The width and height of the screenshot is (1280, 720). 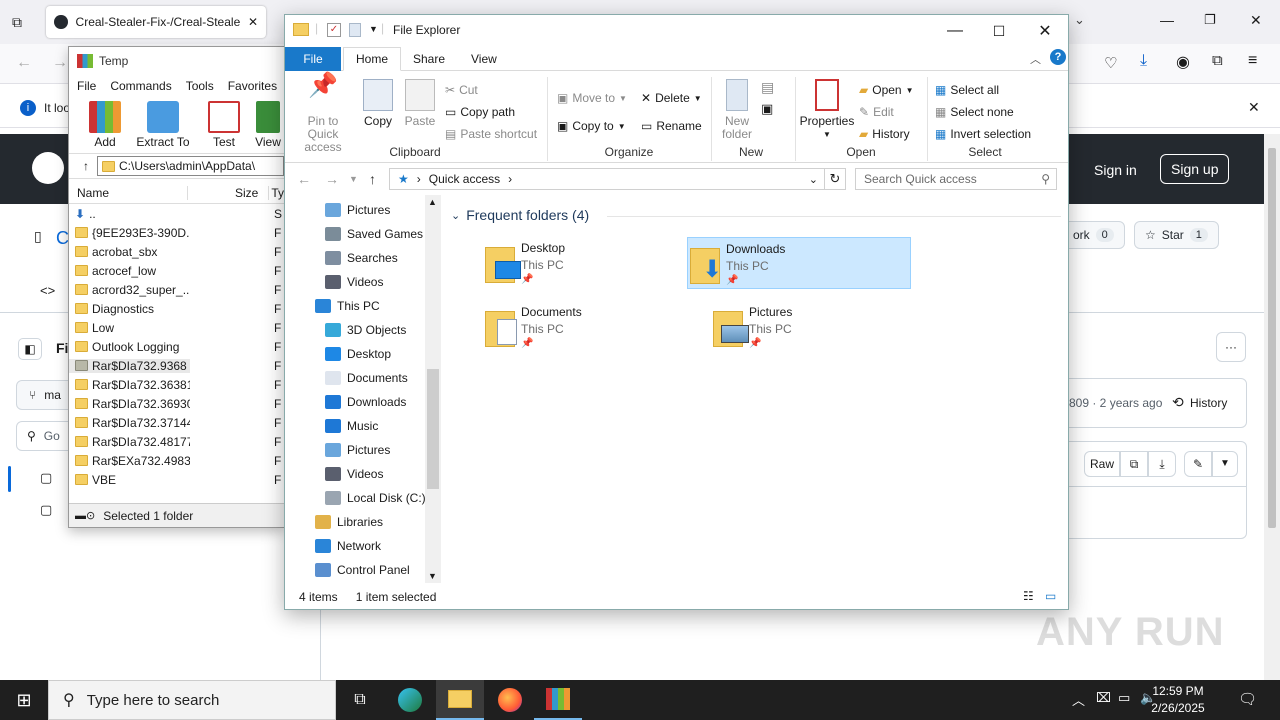 What do you see at coordinates (24, 700) in the screenshot?
I see `windows-start-icon: ⊞` at bounding box center [24, 700].